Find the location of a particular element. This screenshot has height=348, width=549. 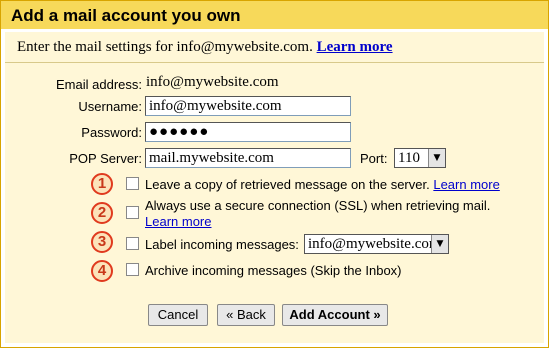

username-field: info@mywebsite.com is located at coordinates (248, 106).